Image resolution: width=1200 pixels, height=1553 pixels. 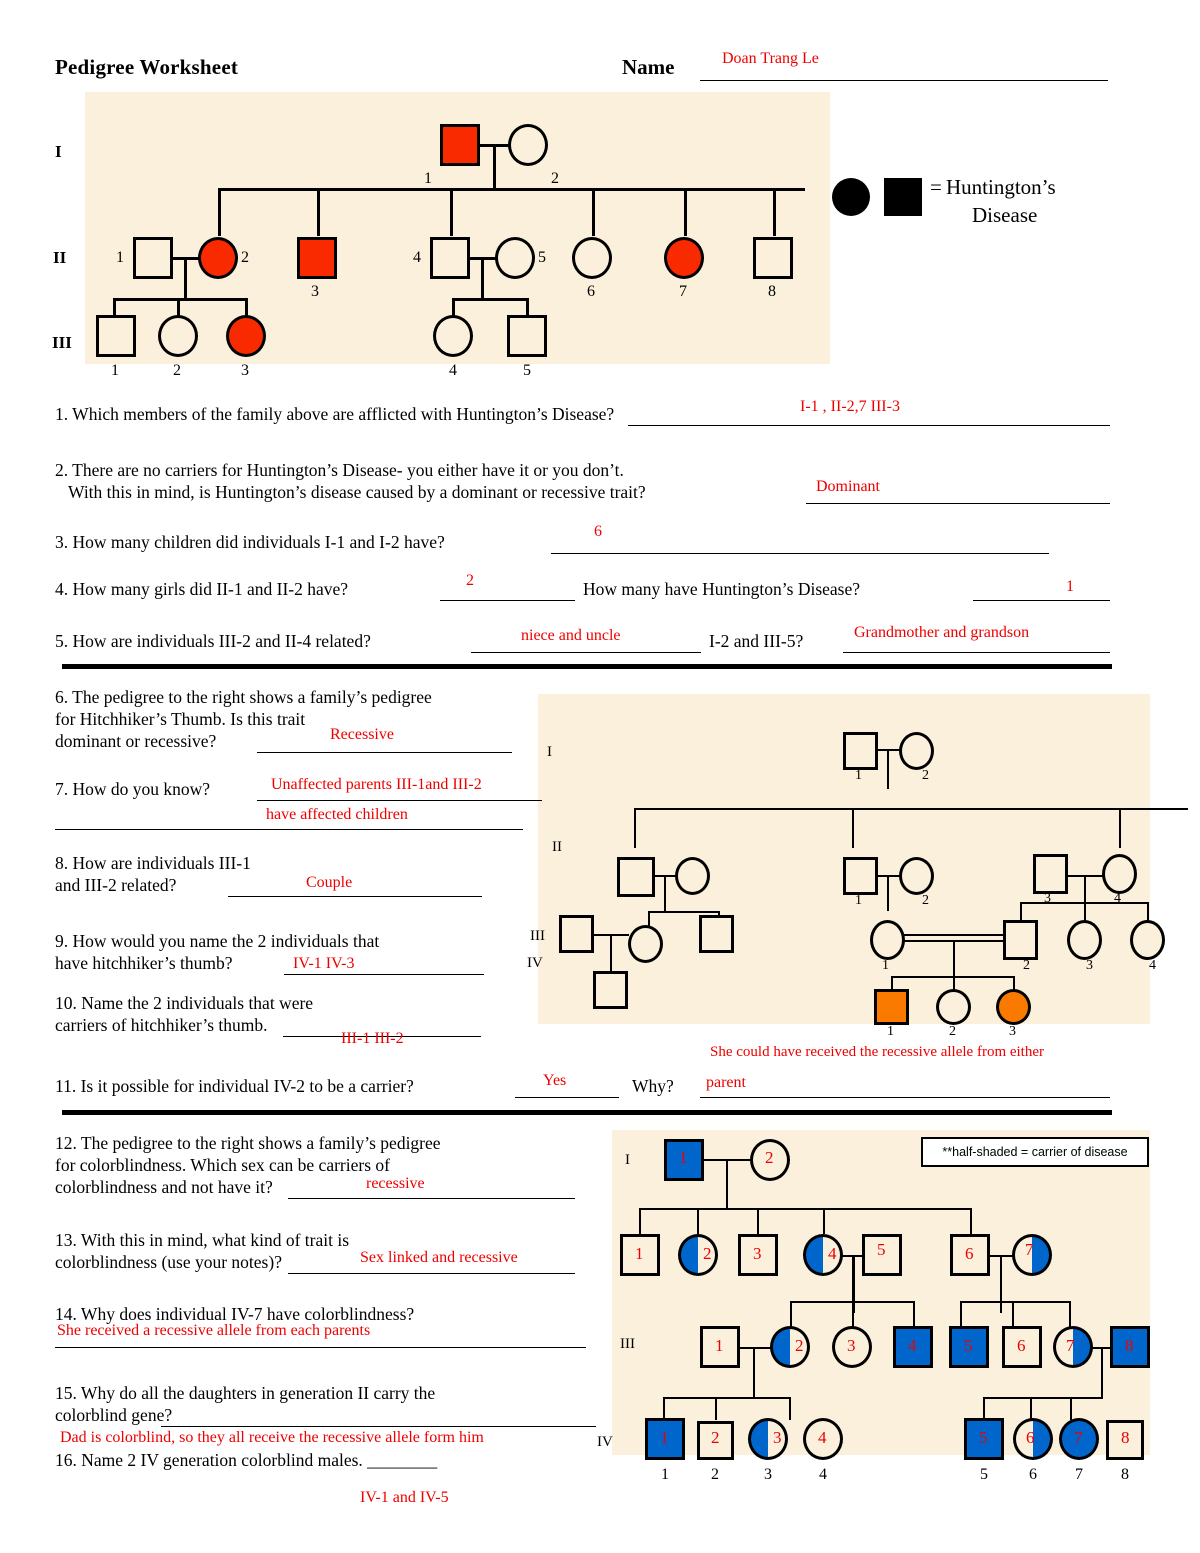 I want to click on legend-equals: =, so click(x=936, y=187).